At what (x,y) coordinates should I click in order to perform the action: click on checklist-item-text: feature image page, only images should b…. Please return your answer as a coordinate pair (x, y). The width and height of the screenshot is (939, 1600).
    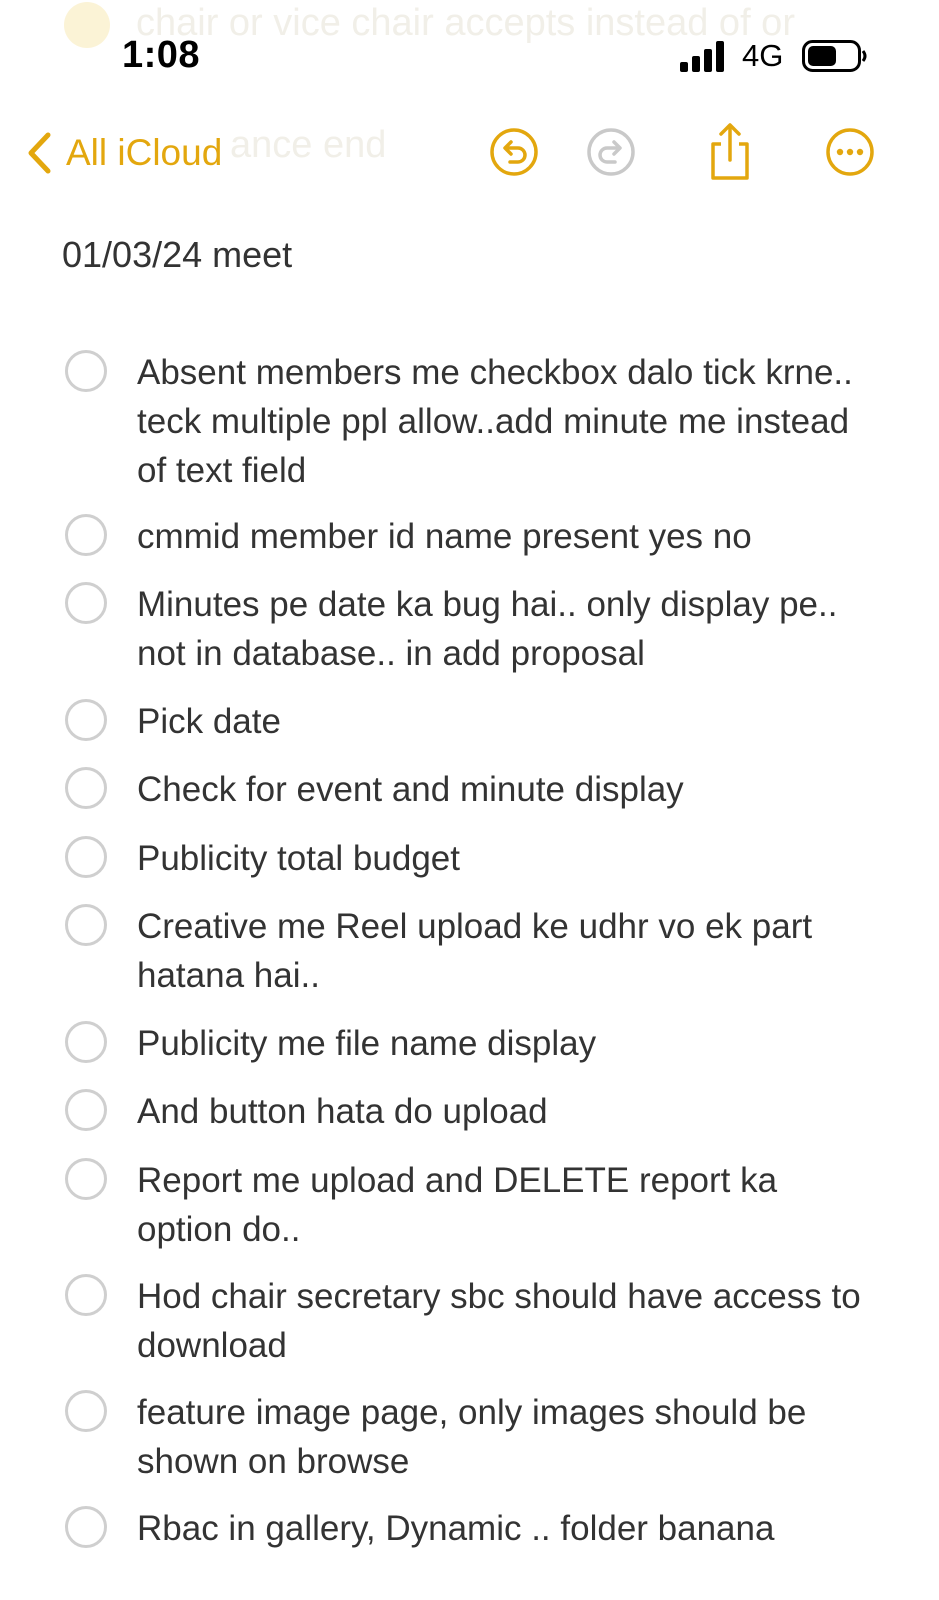
    Looking at the image, I should click on (507, 1437).